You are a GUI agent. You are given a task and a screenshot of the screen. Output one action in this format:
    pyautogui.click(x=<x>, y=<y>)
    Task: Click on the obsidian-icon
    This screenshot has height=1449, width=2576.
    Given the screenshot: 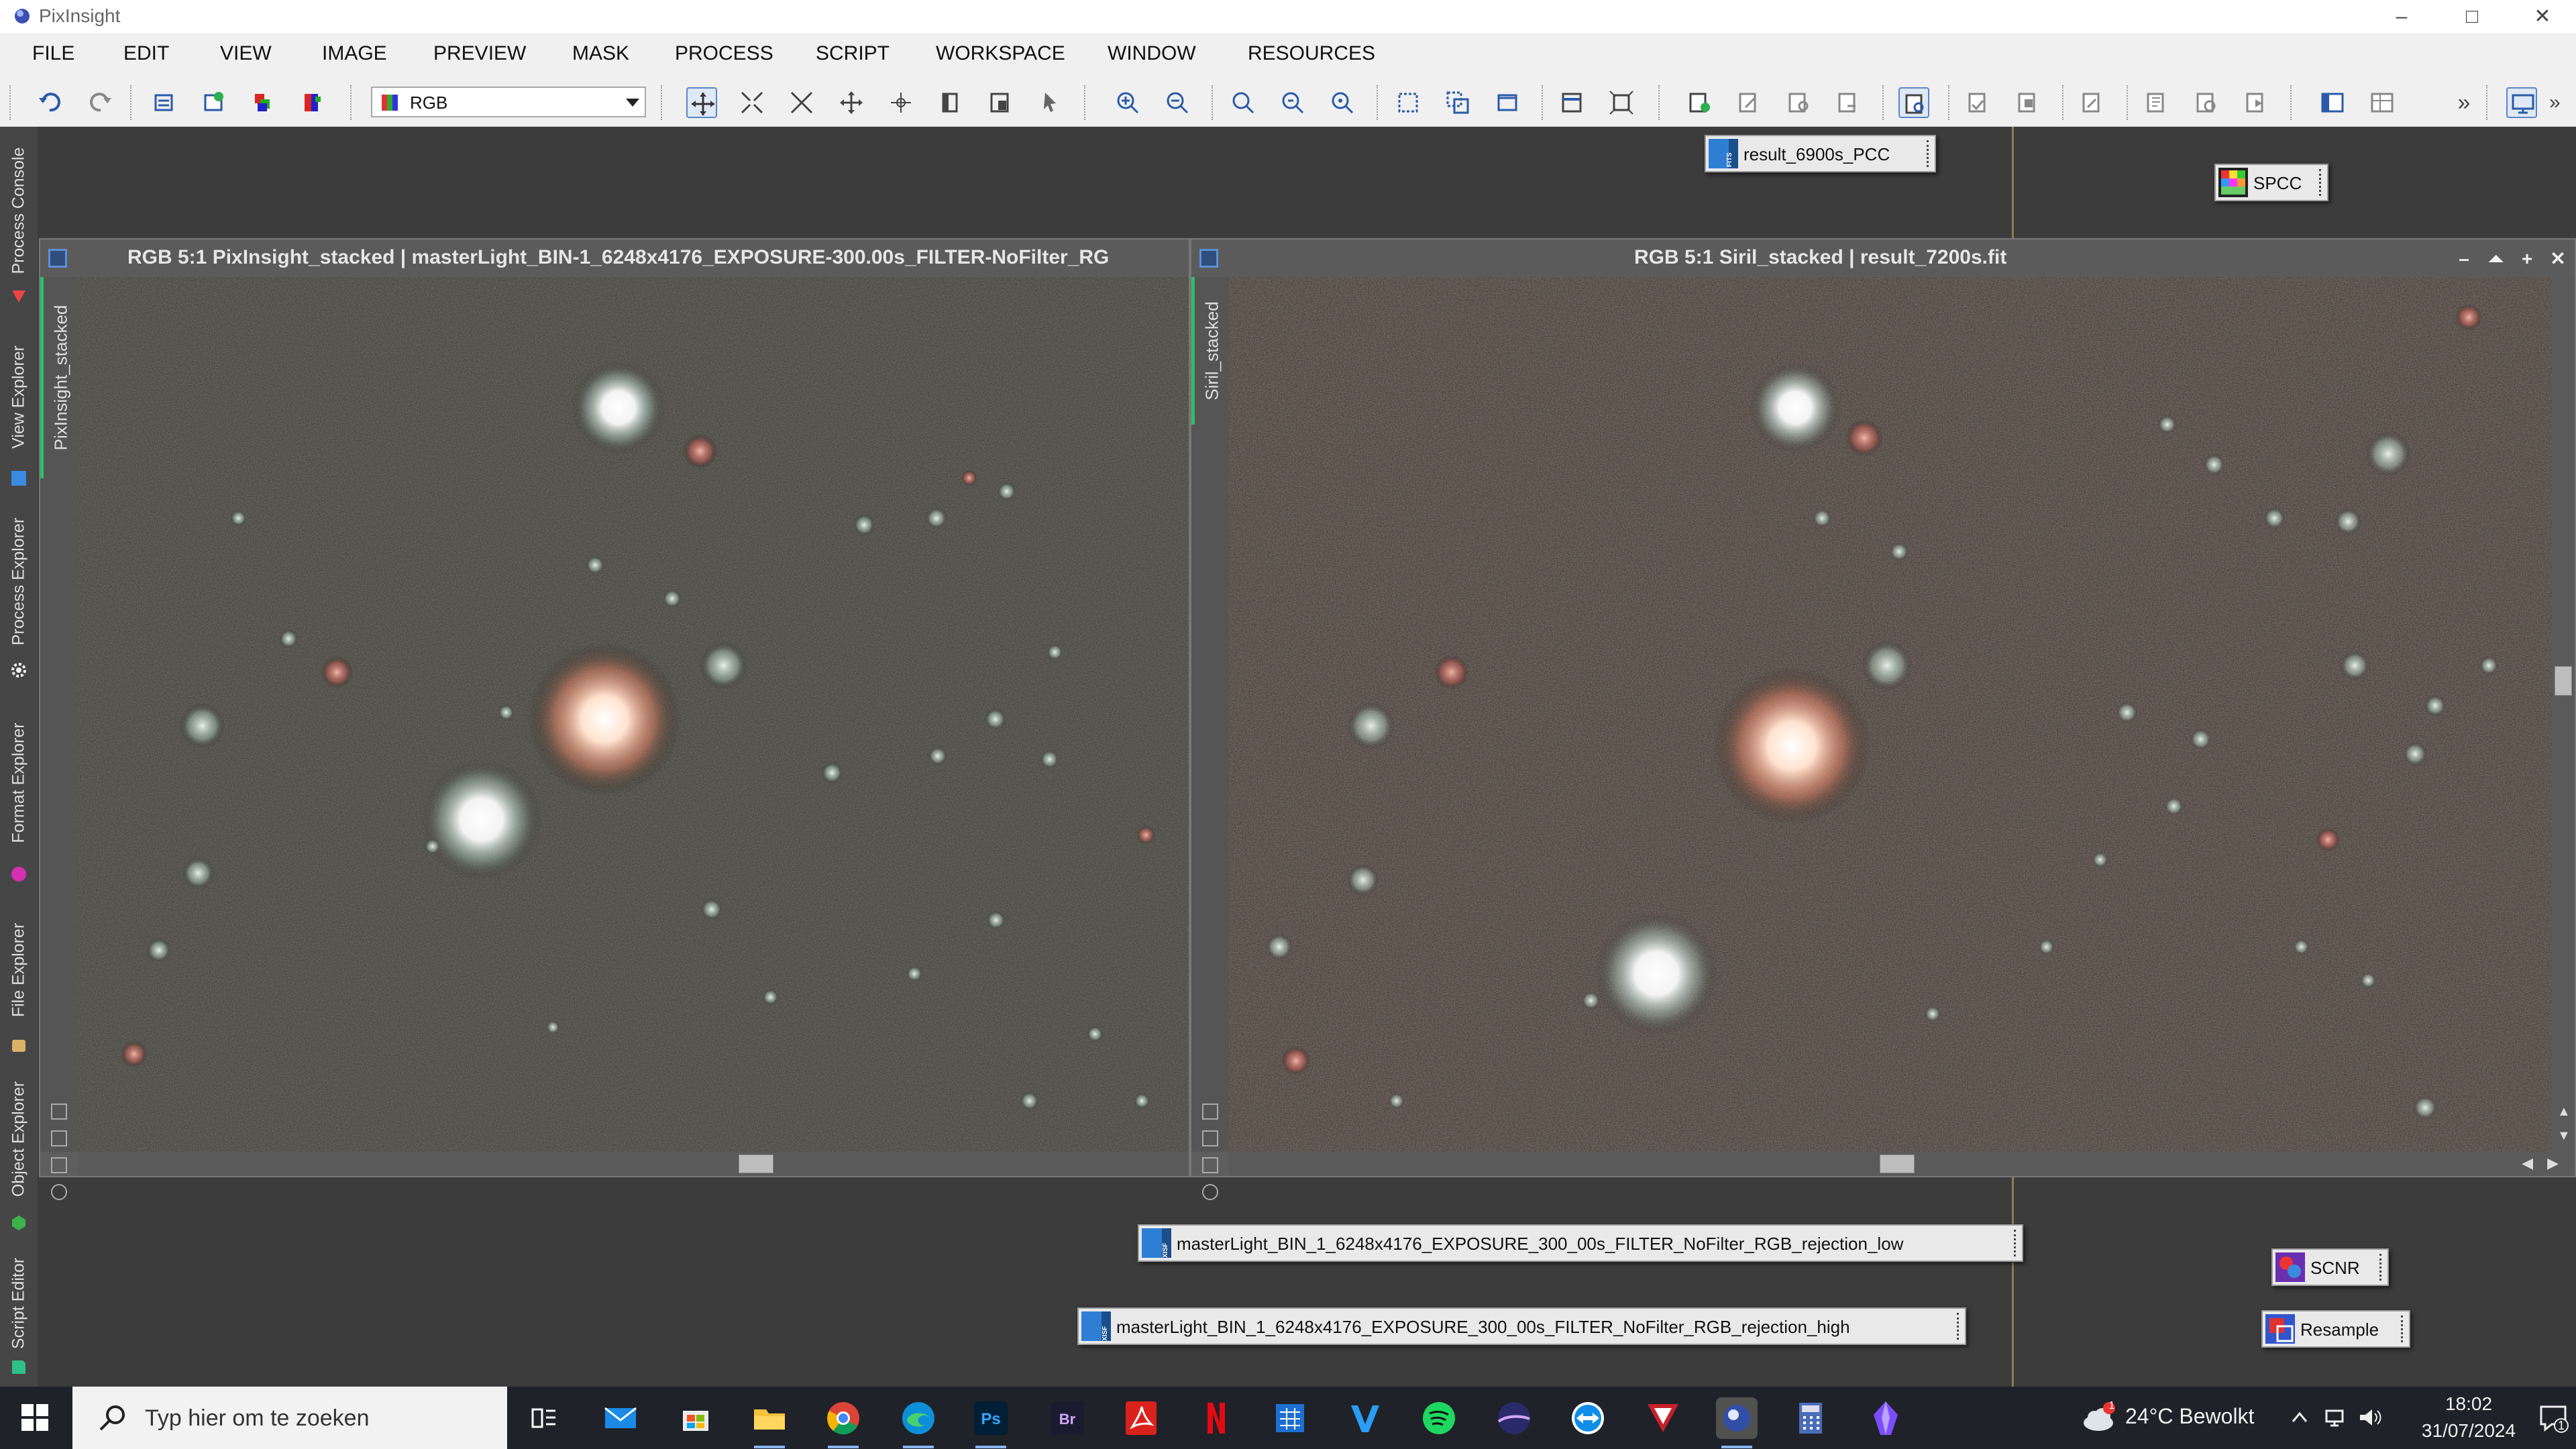 What is the action you would take?
    pyautogui.click(x=1886, y=1418)
    